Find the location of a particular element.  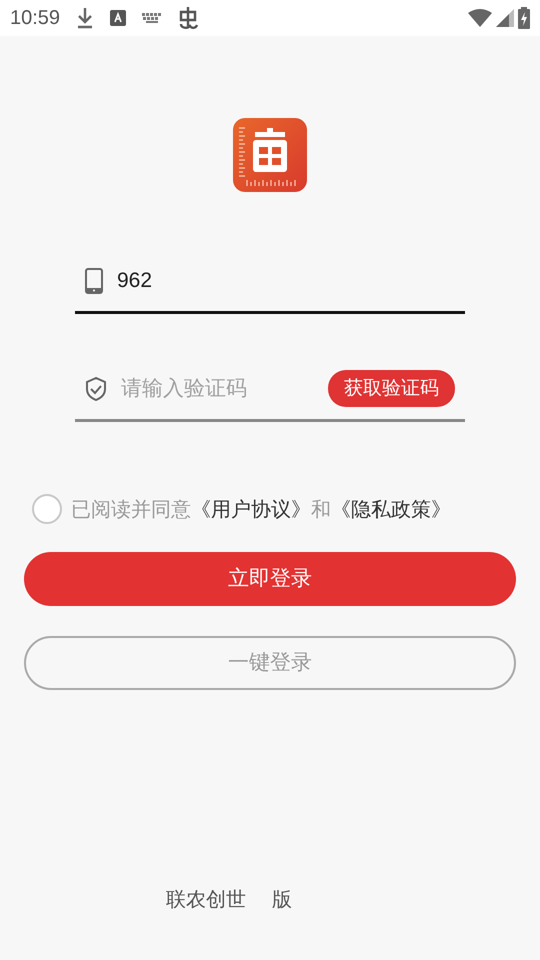

phone-field: 962 is located at coordinates (286, 280).